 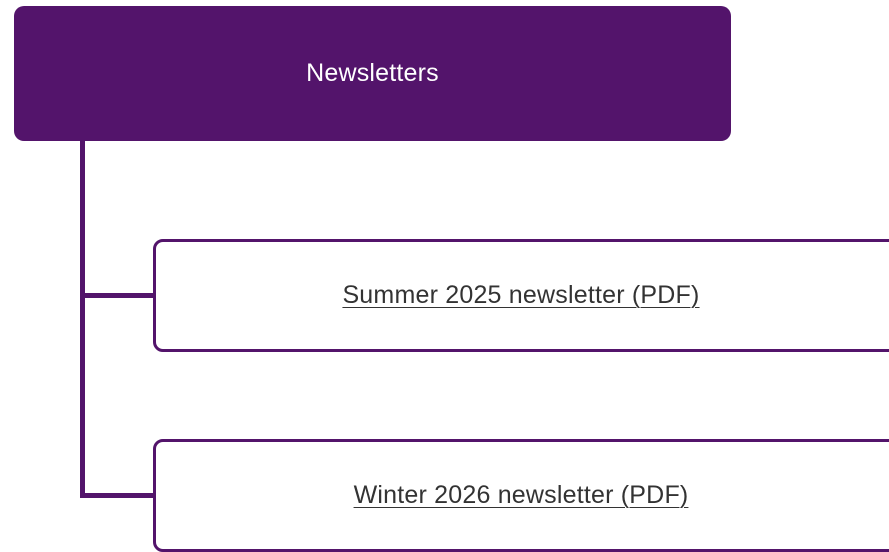 I want to click on summer-2025-newsletter-pdf-link: Summer 2025 newsletter (PDF), so click(x=520, y=295).